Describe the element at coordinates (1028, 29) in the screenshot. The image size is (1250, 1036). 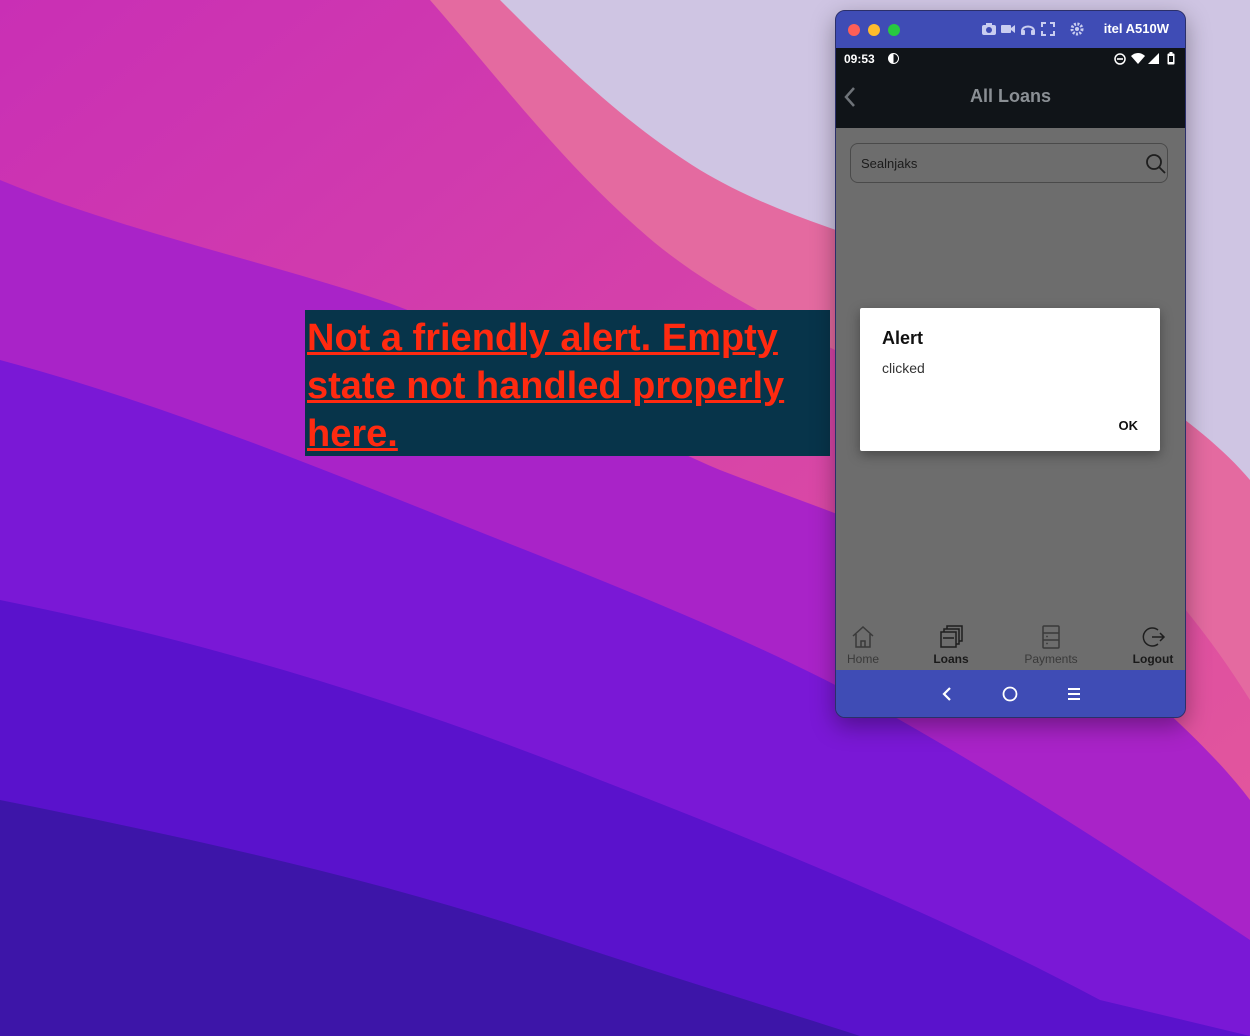
I see `headphones-icon` at that location.